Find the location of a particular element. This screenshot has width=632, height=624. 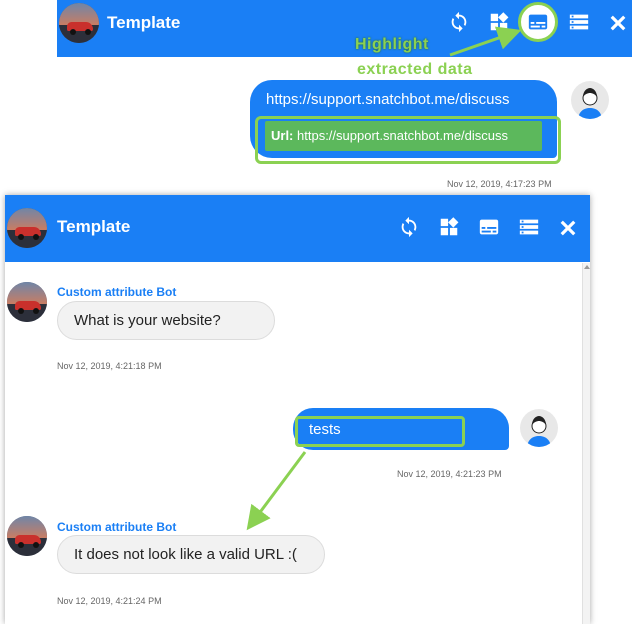

annotation-extracted-data: extracted data is located at coordinates (415, 69).